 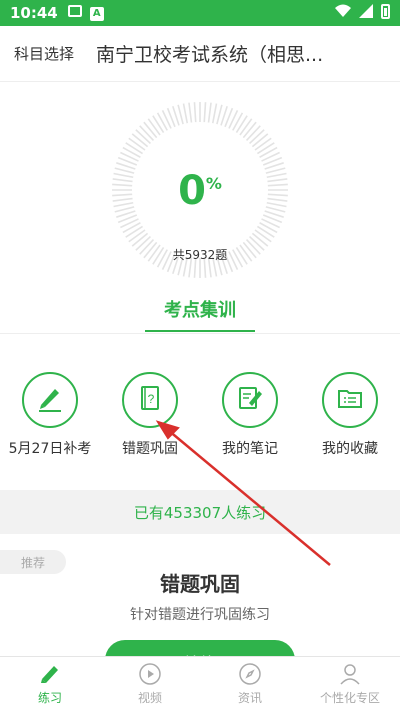 I want to click on progress-percent-value: 0, so click(x=192, y=191).